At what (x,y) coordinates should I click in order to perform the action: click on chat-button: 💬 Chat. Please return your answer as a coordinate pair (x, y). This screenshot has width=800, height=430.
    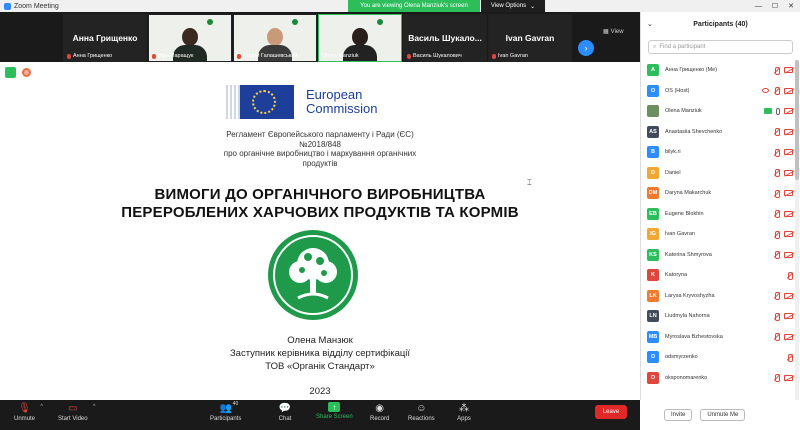
    Looking at the image, I should click on (285, 412).